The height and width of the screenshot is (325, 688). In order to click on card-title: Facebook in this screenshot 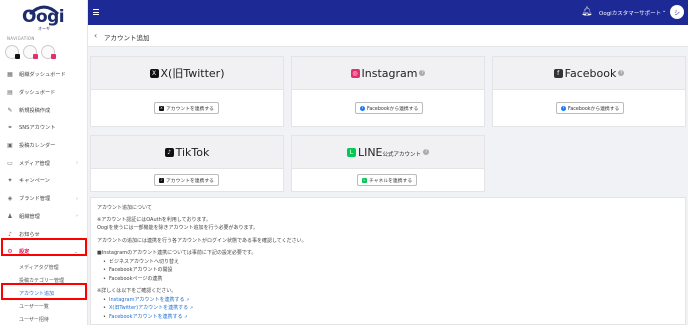, I will do `click(590, 73)`.